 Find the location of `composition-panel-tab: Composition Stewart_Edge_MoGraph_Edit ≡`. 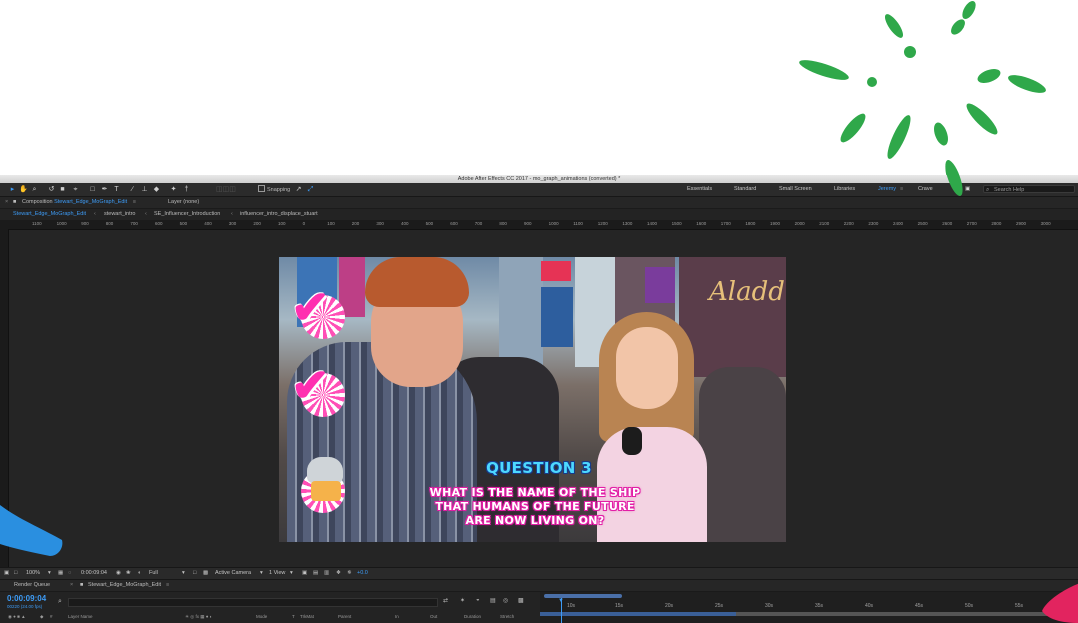

composition-panel-tab: Composition Stewart_Edge_MoGraph_Edit ≡ is located at coordinates (79, 202).